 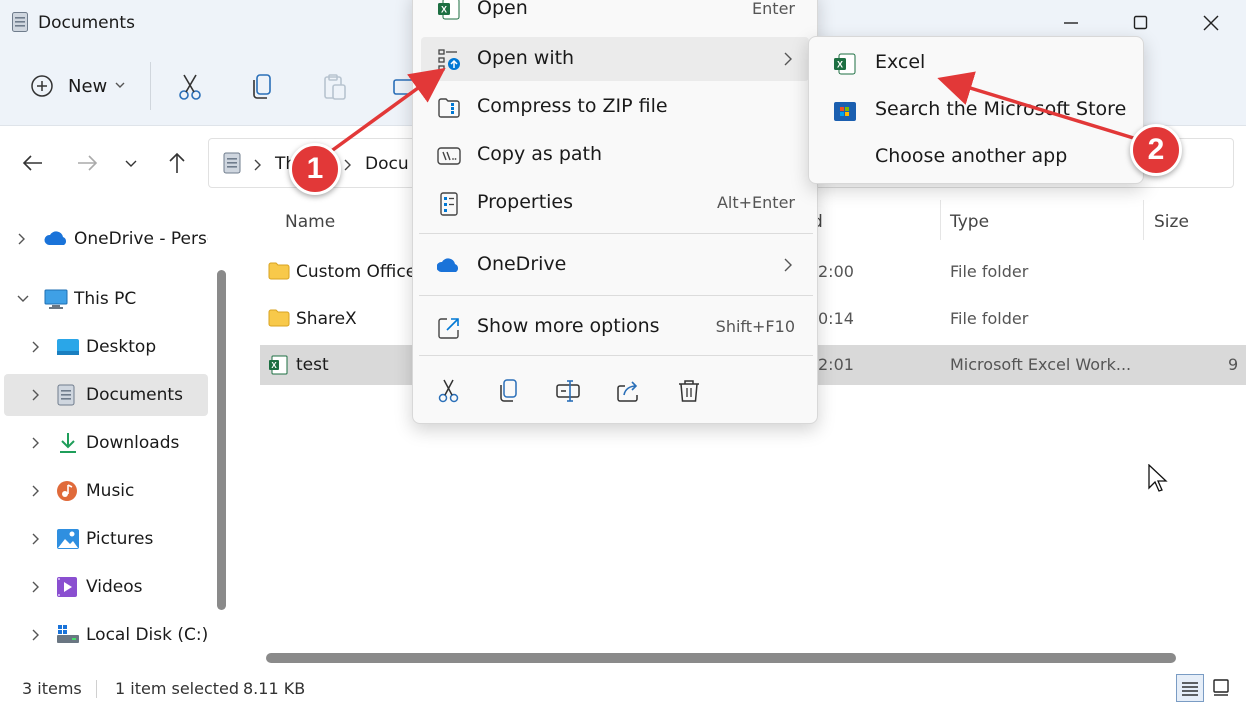 I want to click on sidebar-item-label: Downloads, so click(x=133, y=443).